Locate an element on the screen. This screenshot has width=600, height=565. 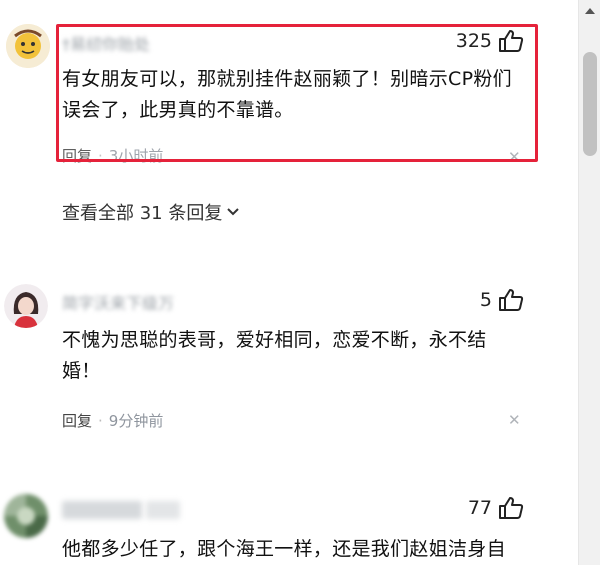
comment-text: 不愧为思聪的表哥，爱好相同，恋爱不断，永不结 婚！ is located at coordinates (297, 356).